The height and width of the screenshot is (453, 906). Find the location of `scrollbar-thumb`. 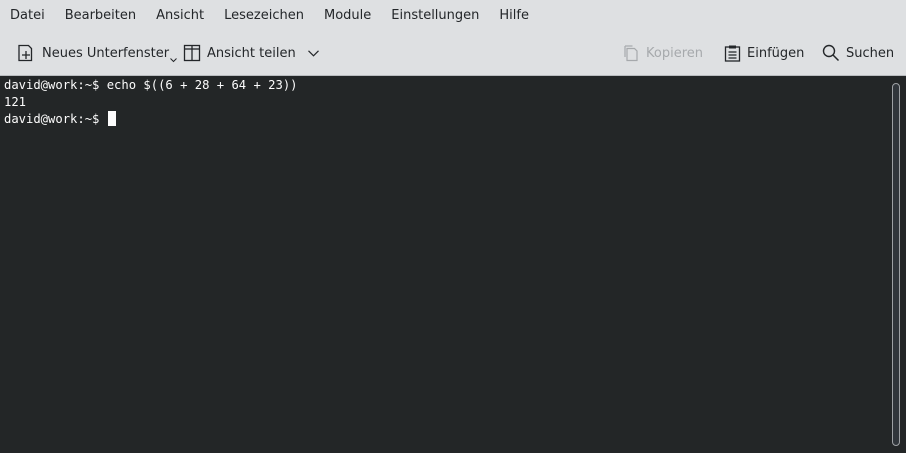

scrollbar-thumb is located at coordinates (896, 264).